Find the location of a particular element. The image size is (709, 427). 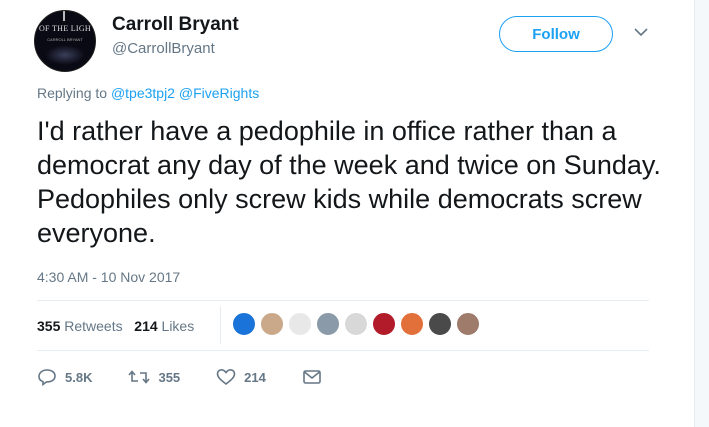

tweet-actions: 5.8K 355 214 is located at coordinates (201, 377).